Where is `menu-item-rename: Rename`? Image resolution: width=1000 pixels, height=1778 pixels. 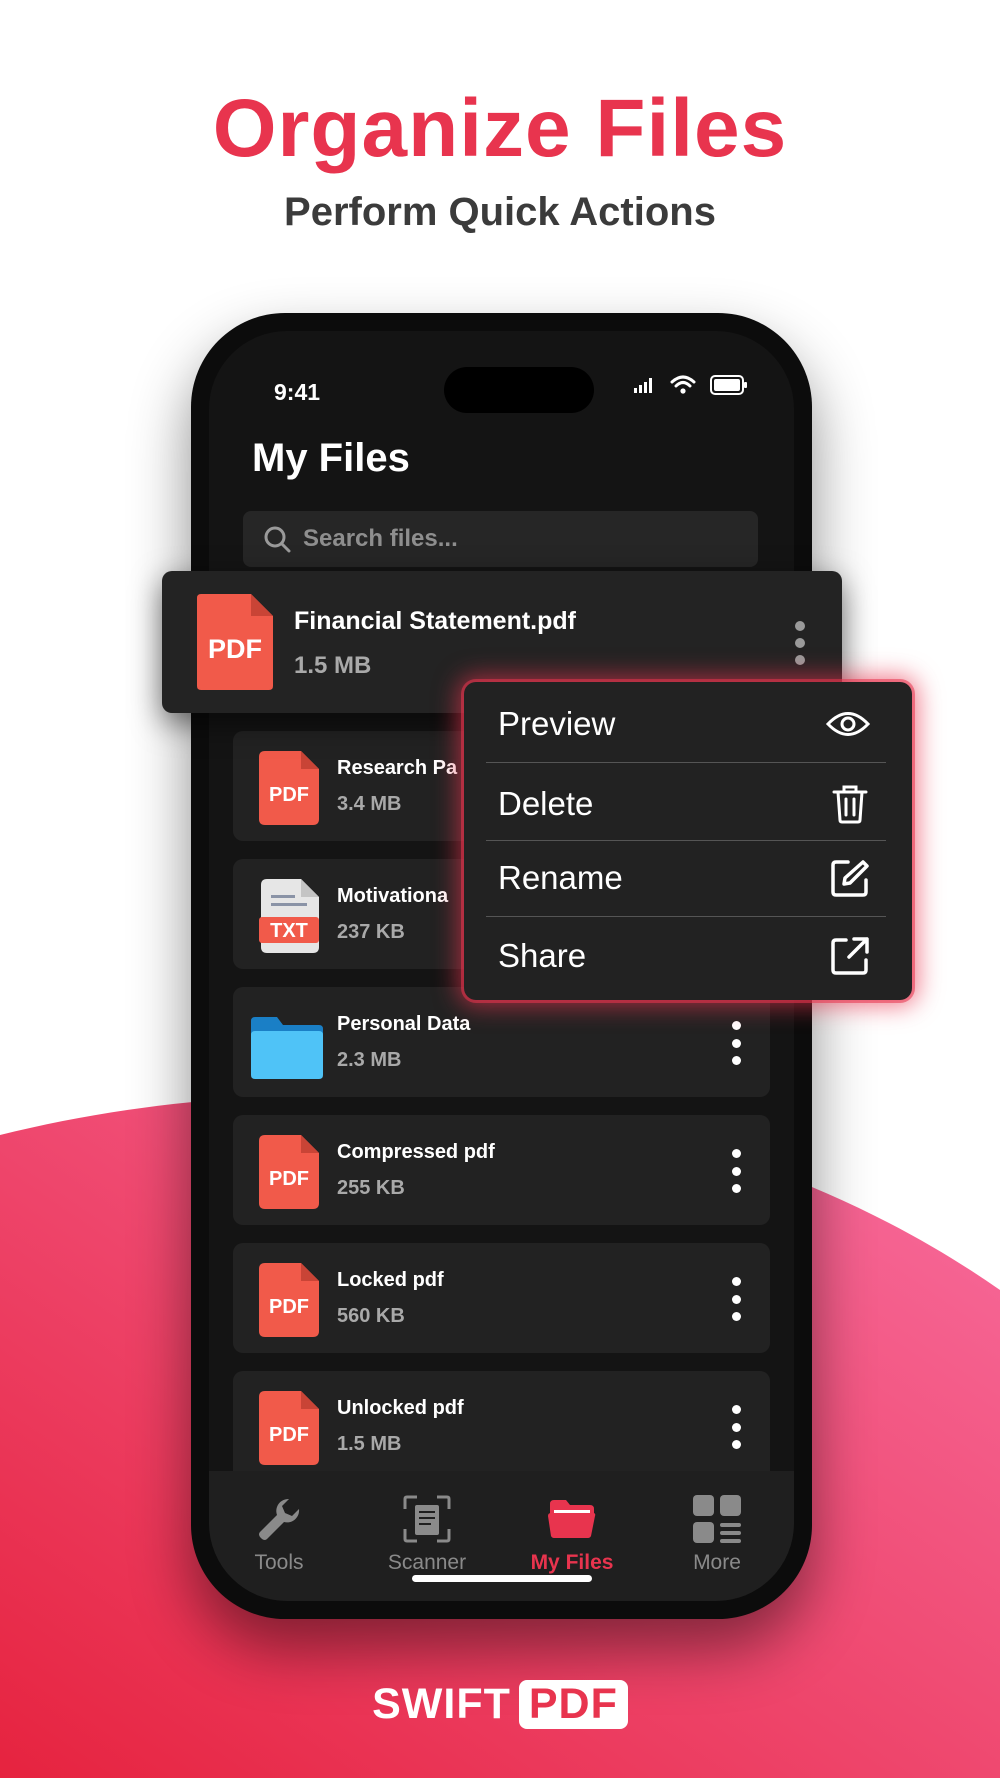 menu-item-rename: Rename is located at coordinates (686, 878).